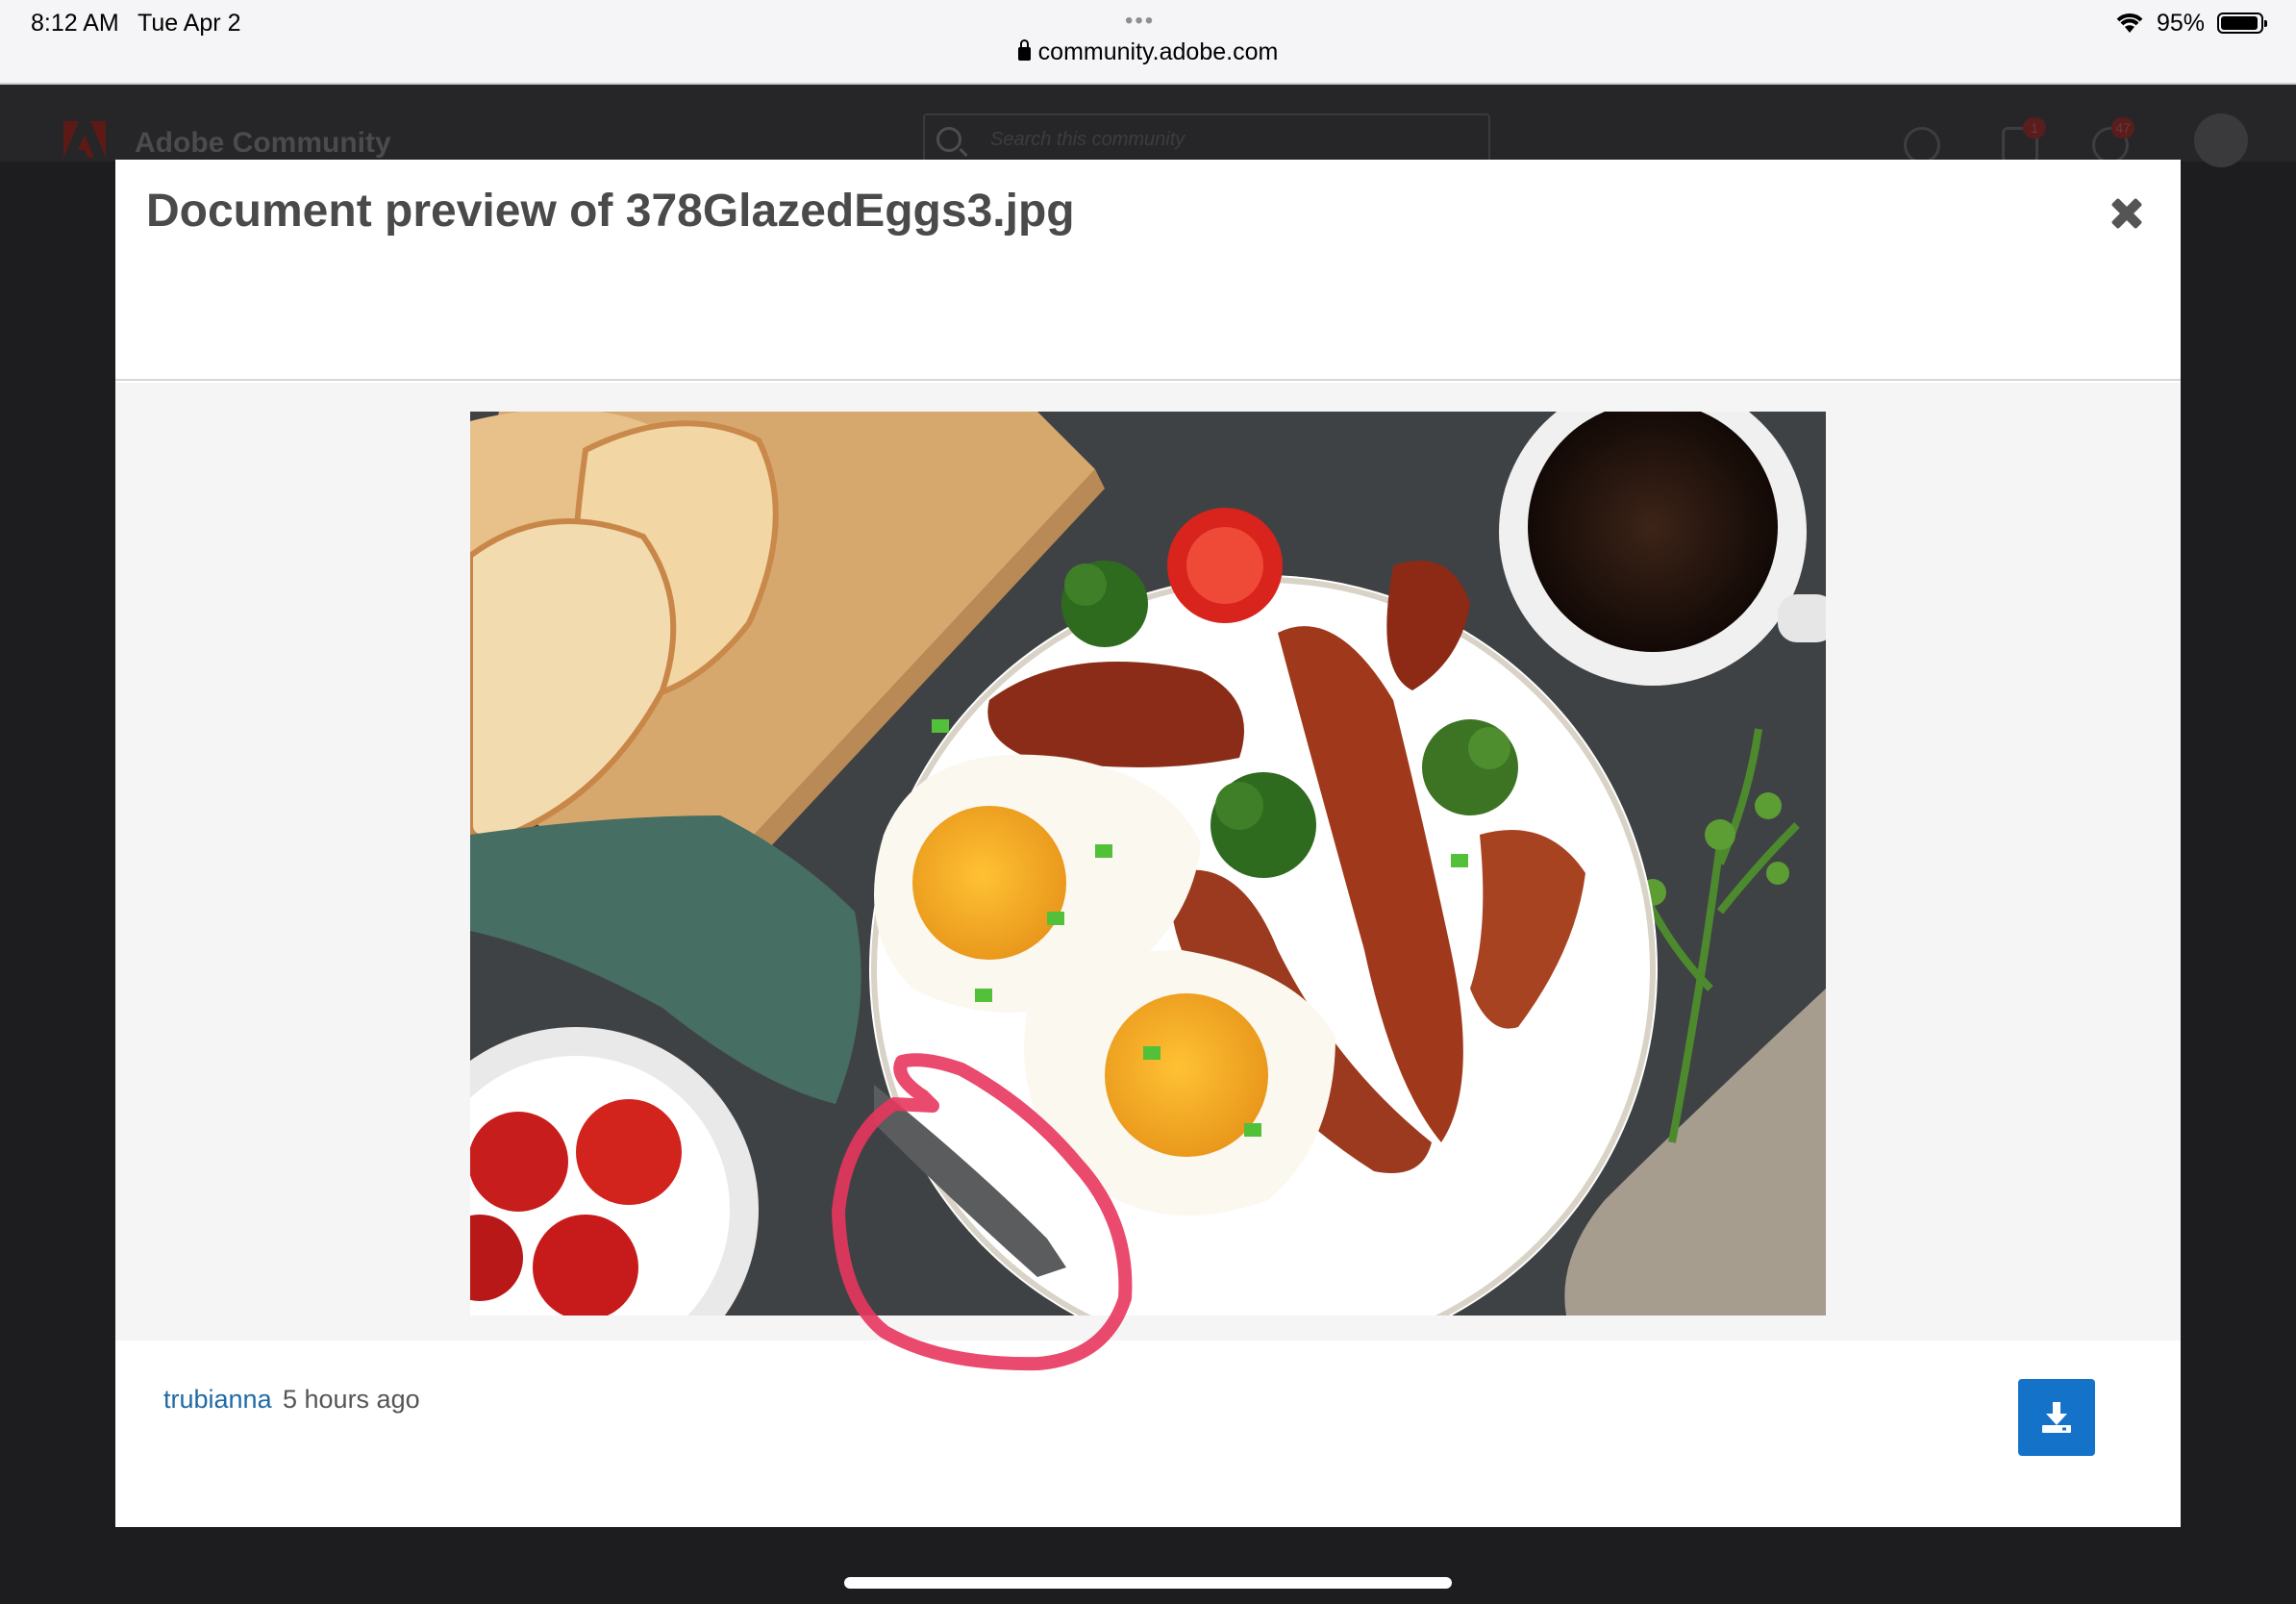  What do you see at coordinates (2127, 213) in the screenshot?
I see `close-icon` at bounding box center [2127, 213].